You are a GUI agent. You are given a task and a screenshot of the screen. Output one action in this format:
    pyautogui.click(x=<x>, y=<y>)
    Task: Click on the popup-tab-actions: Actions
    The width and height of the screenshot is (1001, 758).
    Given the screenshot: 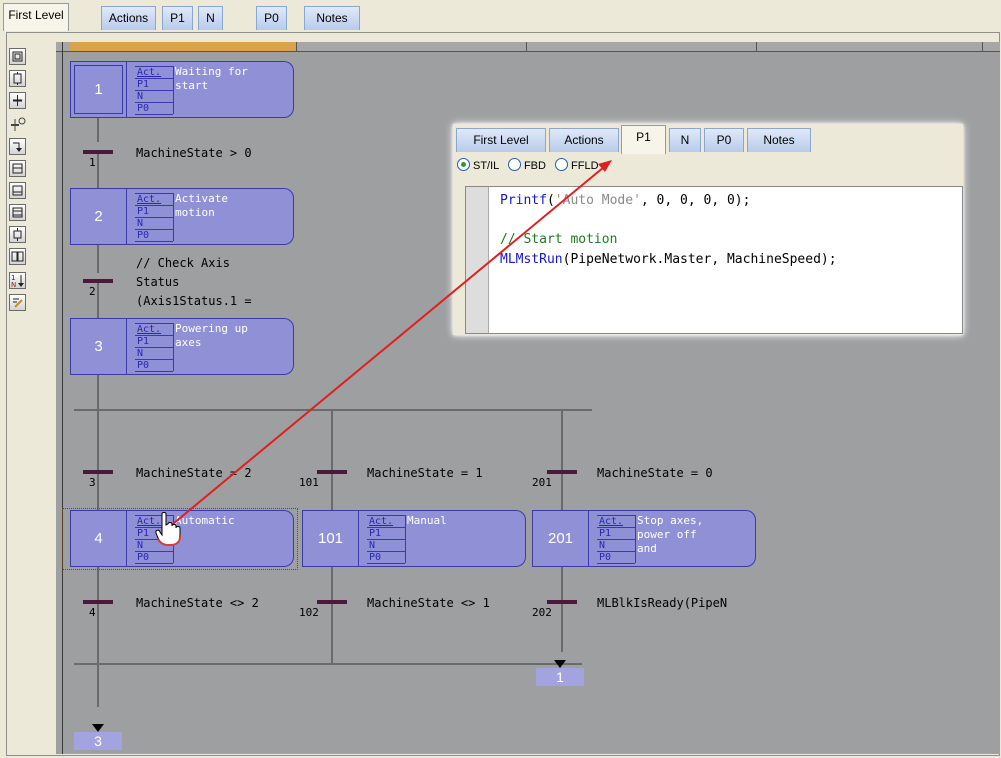 What is the action you would take?
    pyautogui.click(x=584, y=140)
    